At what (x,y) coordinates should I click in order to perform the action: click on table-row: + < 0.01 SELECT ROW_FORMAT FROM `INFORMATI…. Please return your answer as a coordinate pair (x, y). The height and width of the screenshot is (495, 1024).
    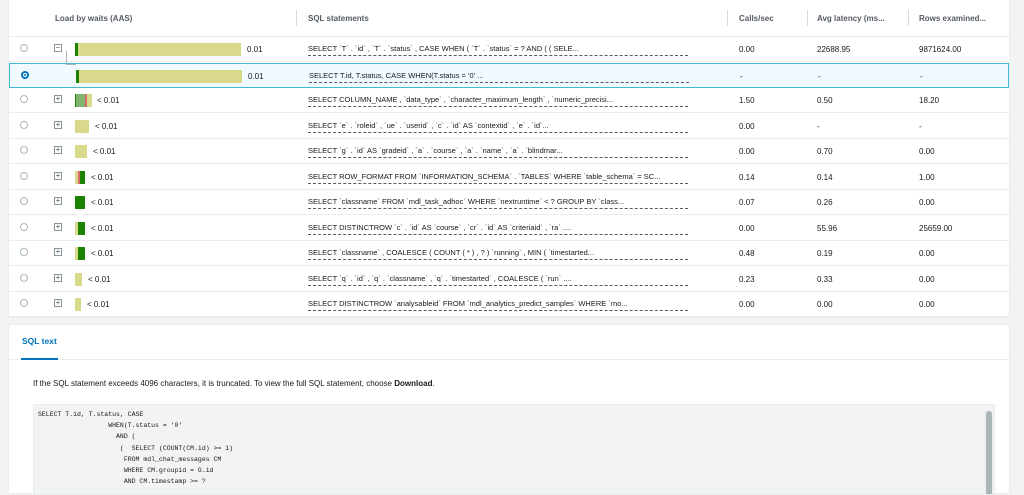
    Looking at the image, I should click on (509, 177).